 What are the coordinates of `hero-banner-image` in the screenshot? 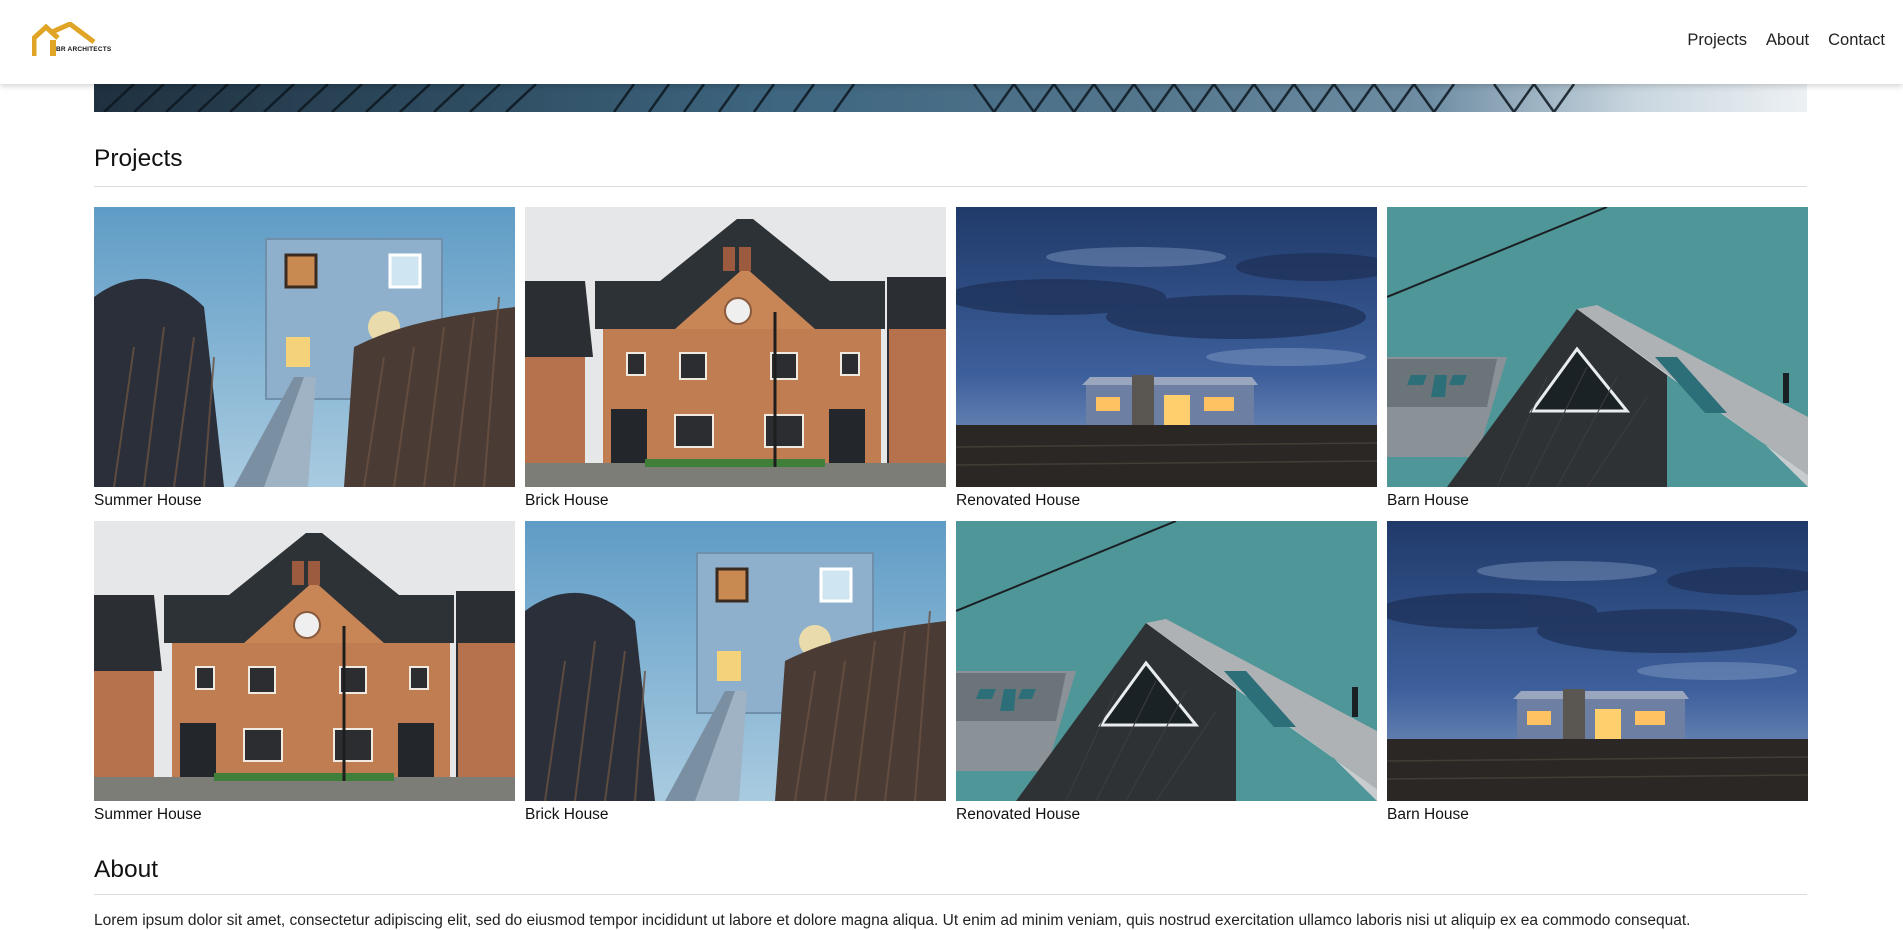 It's located at (950, 98).